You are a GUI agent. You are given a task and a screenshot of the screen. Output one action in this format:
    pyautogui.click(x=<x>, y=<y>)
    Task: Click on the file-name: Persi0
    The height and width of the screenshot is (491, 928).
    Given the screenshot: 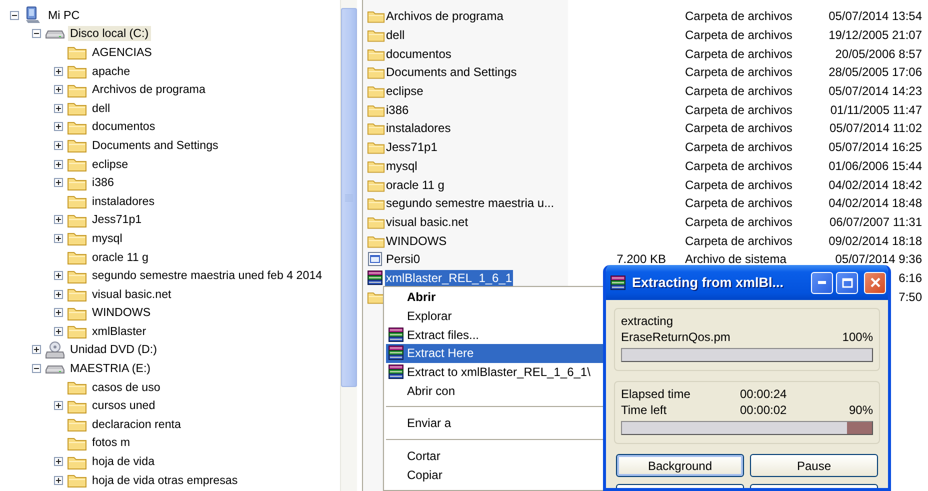 What is the action you would take?
    pyautogui.click(x=403, y=259)
    